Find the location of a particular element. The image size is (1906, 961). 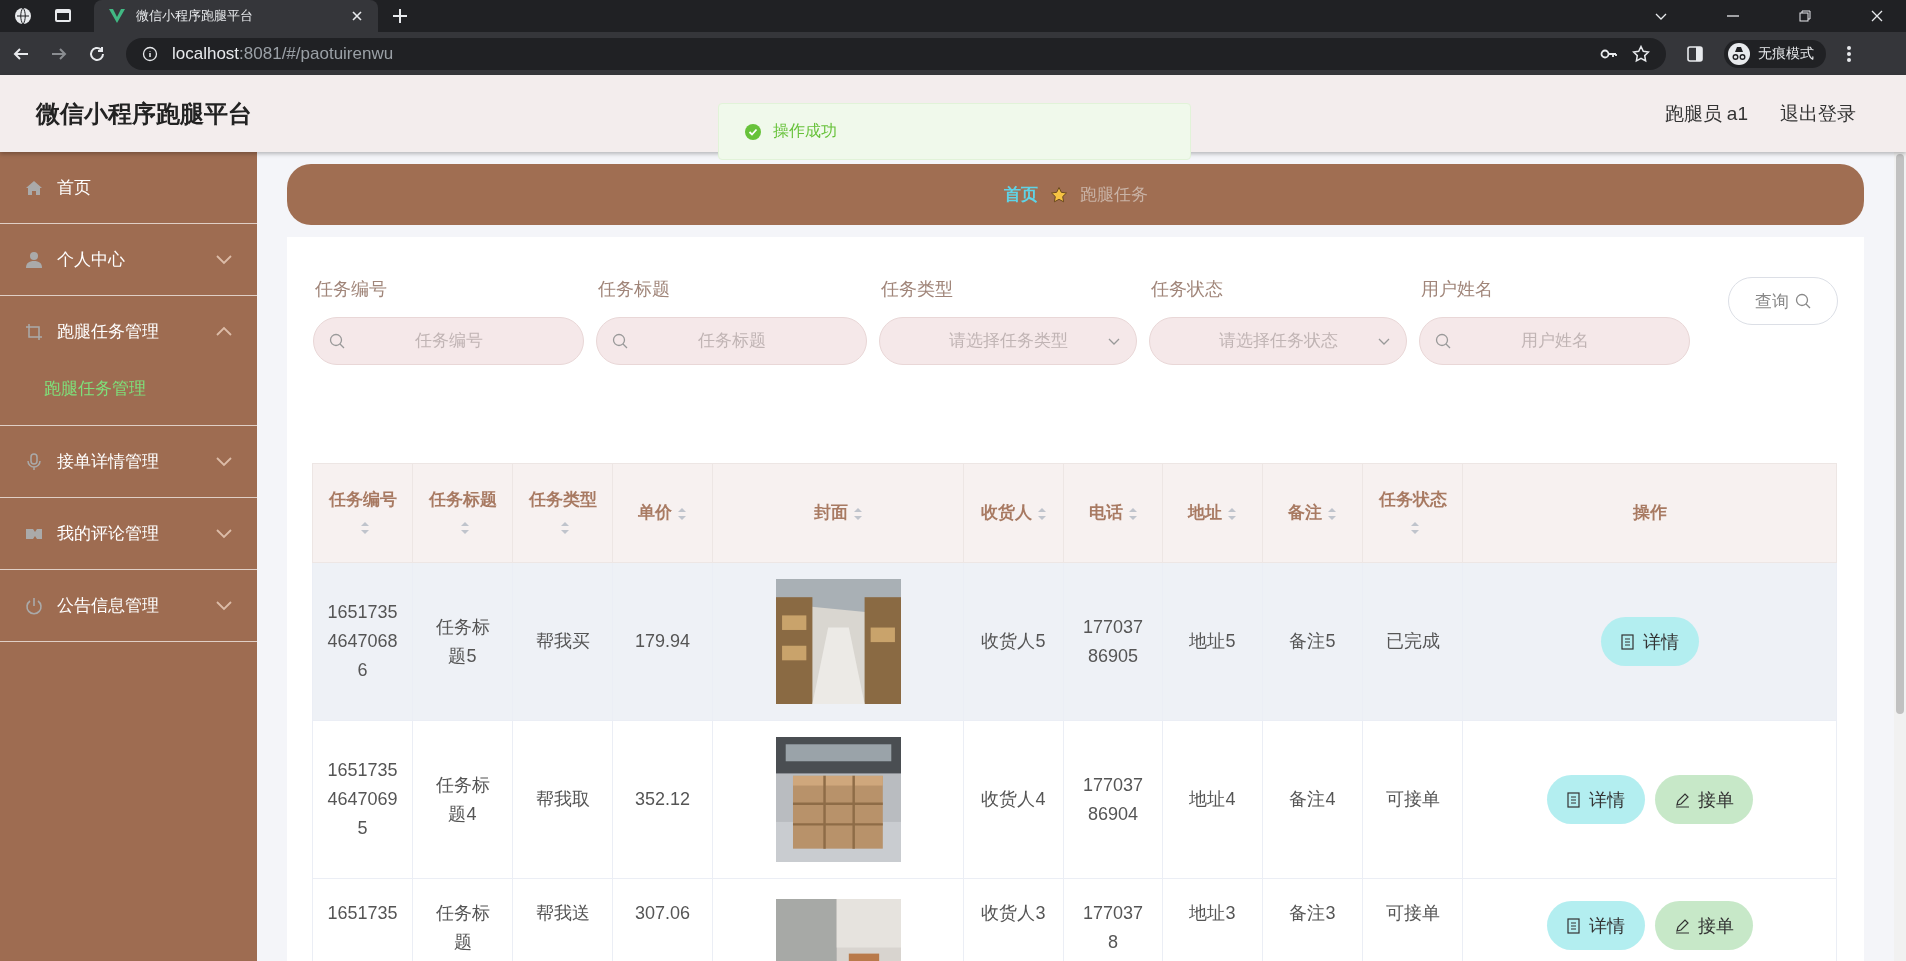

home-icon is located at coordinates (34, 187).